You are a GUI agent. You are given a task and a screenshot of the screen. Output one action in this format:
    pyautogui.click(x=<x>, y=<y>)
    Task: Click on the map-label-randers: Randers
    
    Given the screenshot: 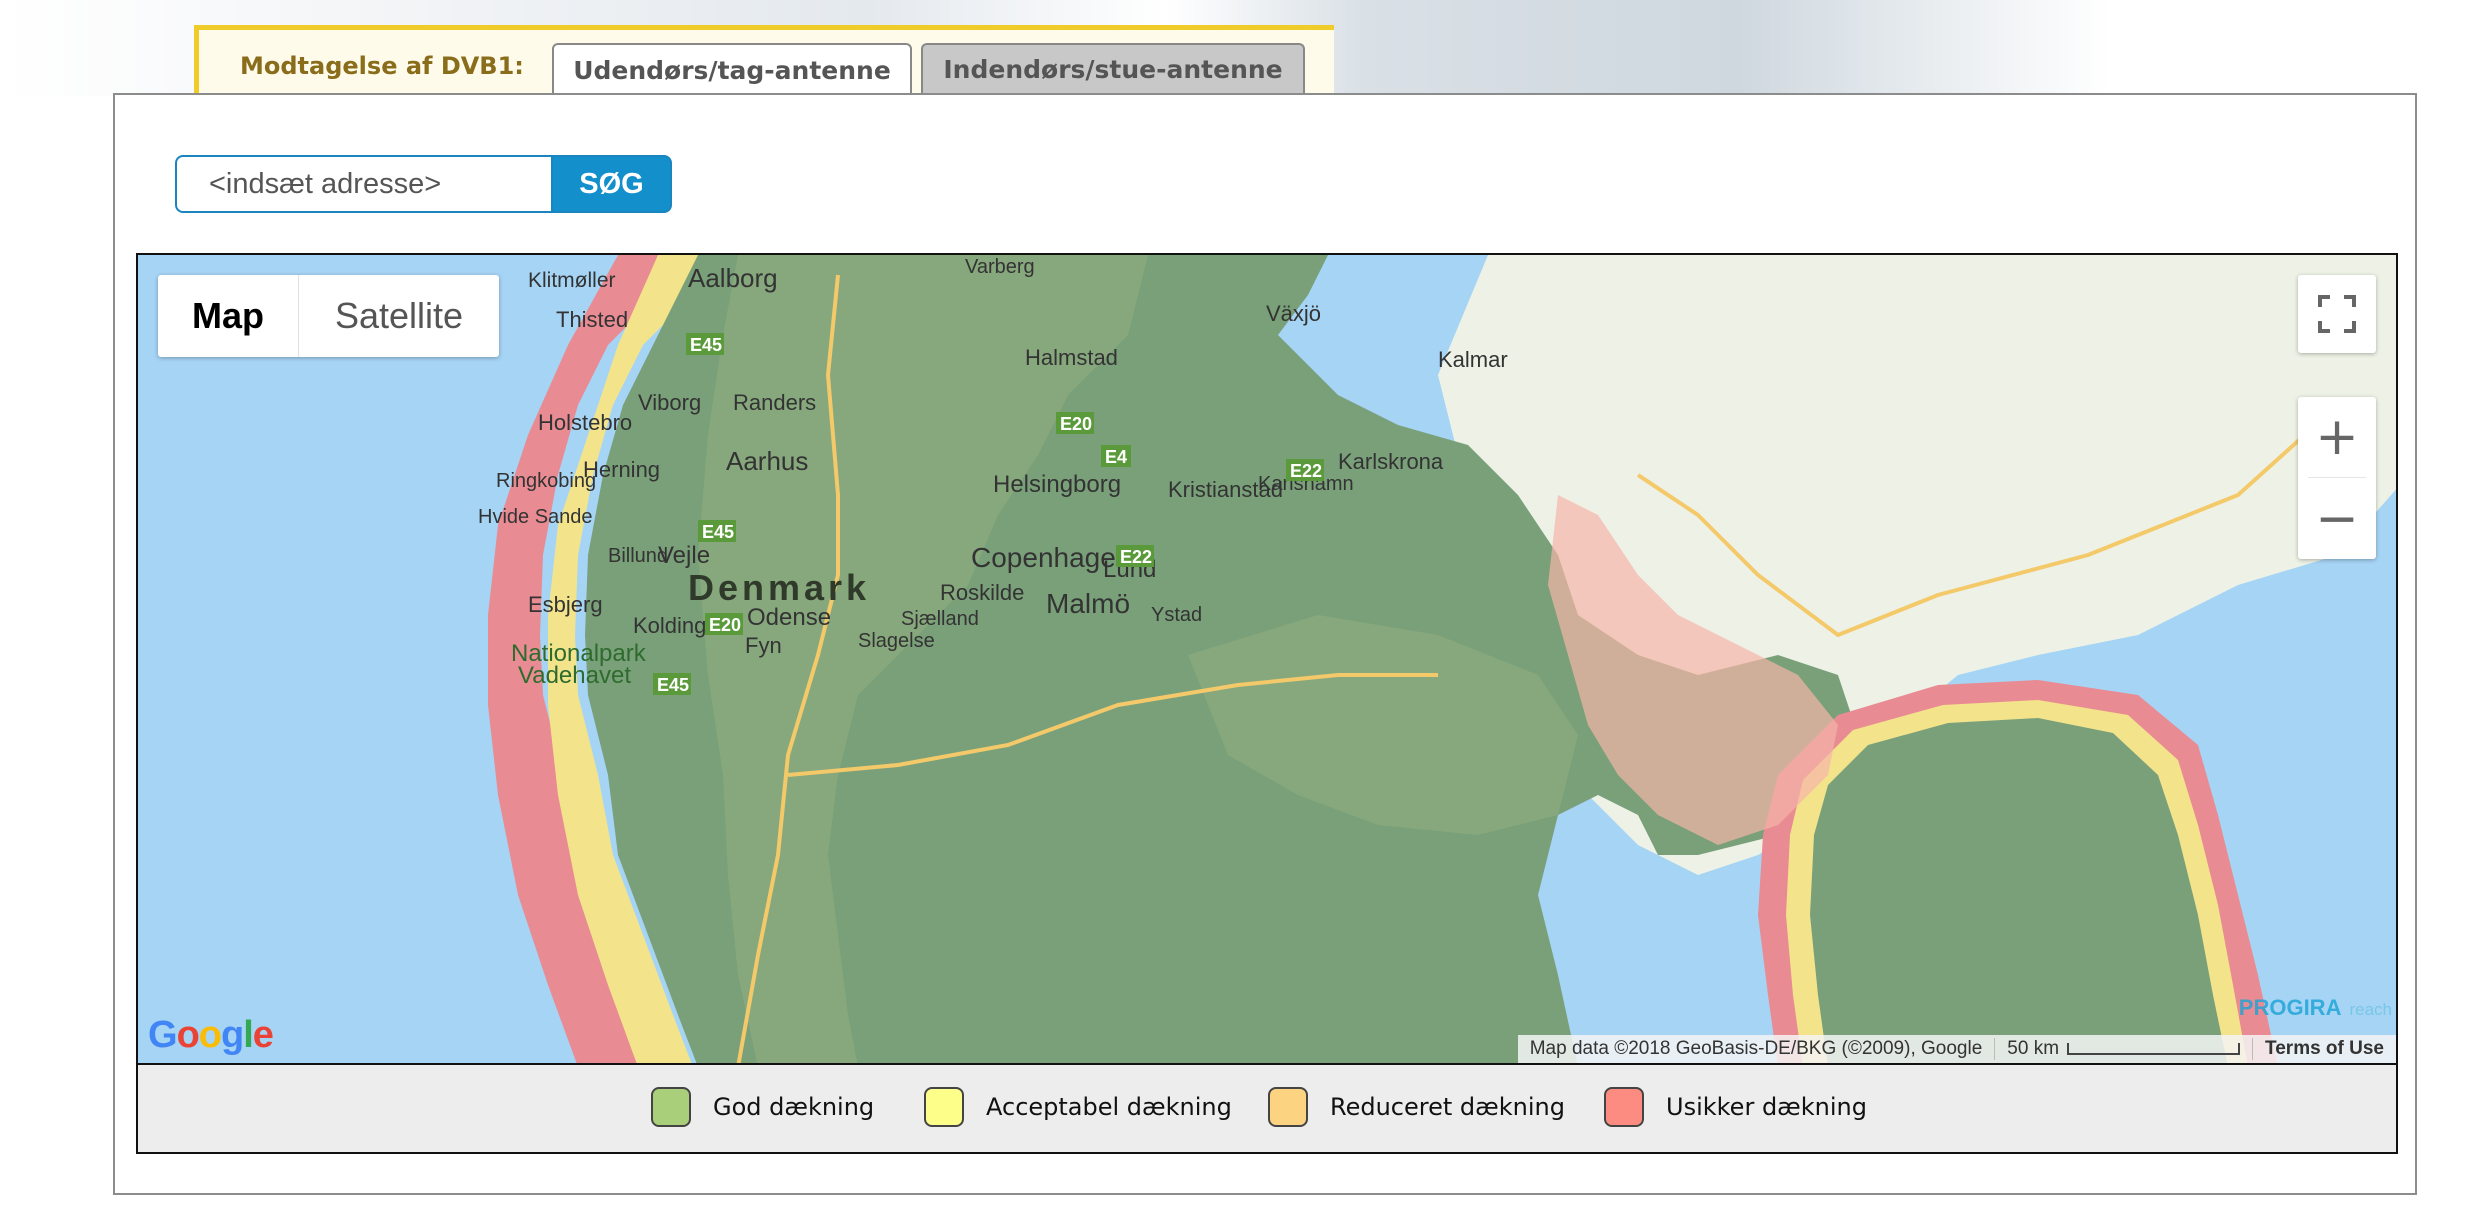 What is the action you would take?
    pyautogui.click(x=774, y=402)
    